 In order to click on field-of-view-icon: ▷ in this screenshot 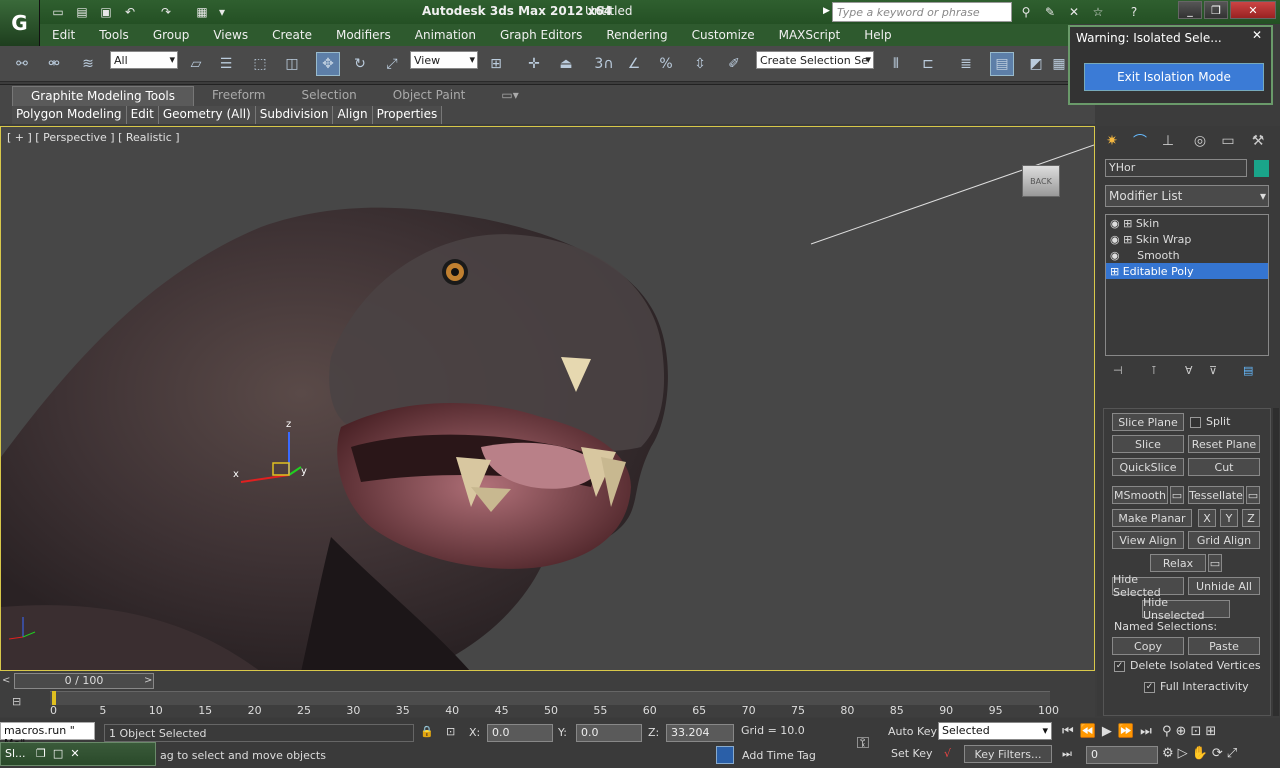, I will do `click(1185, 753)`.